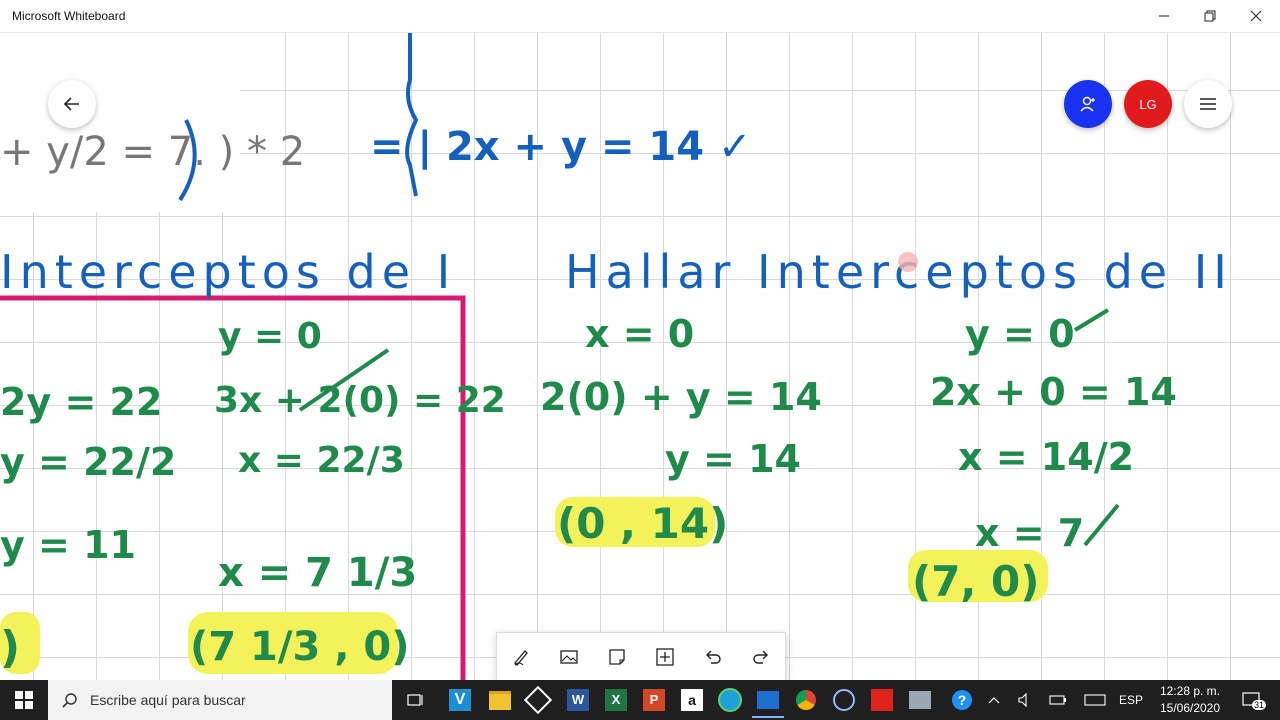  I want to click on keyboard-icon, so click(1095, 700).